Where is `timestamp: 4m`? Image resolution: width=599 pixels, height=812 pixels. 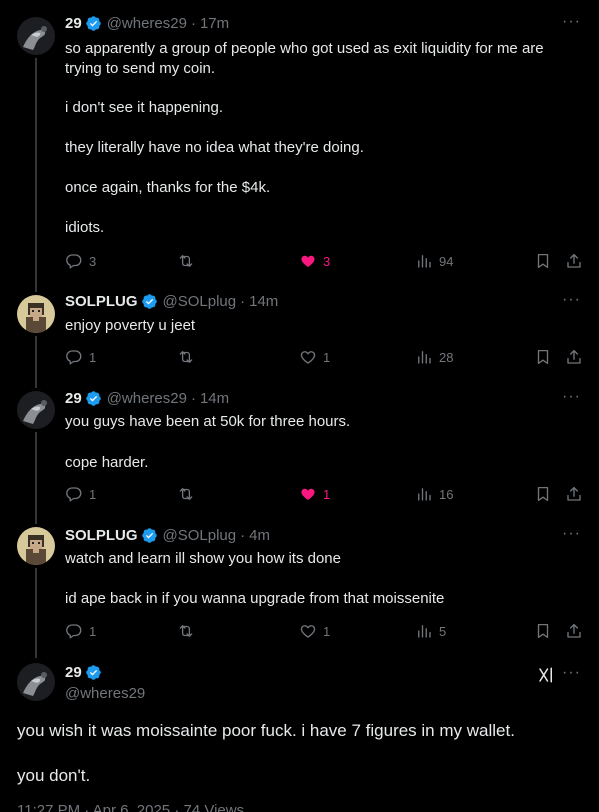 timestamp: 4m is located at coordinates (259, 535).